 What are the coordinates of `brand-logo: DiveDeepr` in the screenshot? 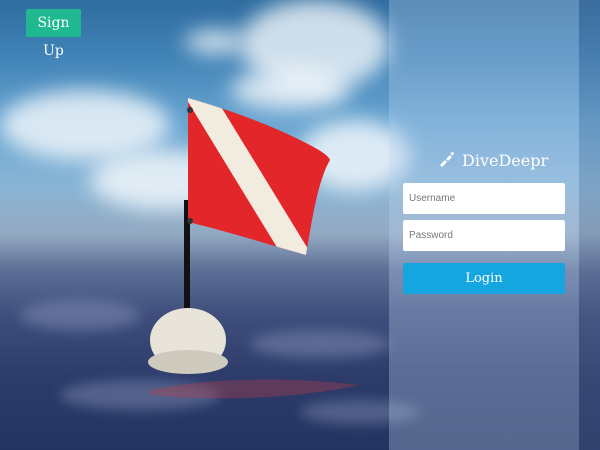 It's located at (492, 160).